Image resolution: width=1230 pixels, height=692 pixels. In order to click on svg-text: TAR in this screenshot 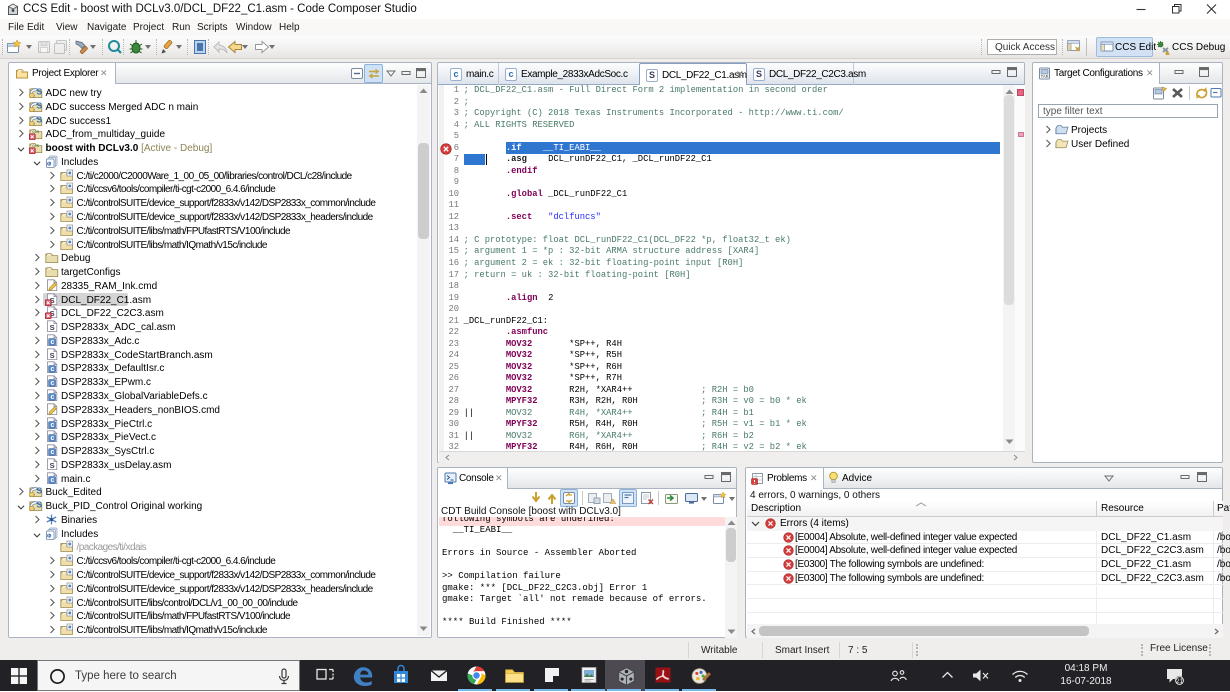, I will do `click(1045, 76)`.